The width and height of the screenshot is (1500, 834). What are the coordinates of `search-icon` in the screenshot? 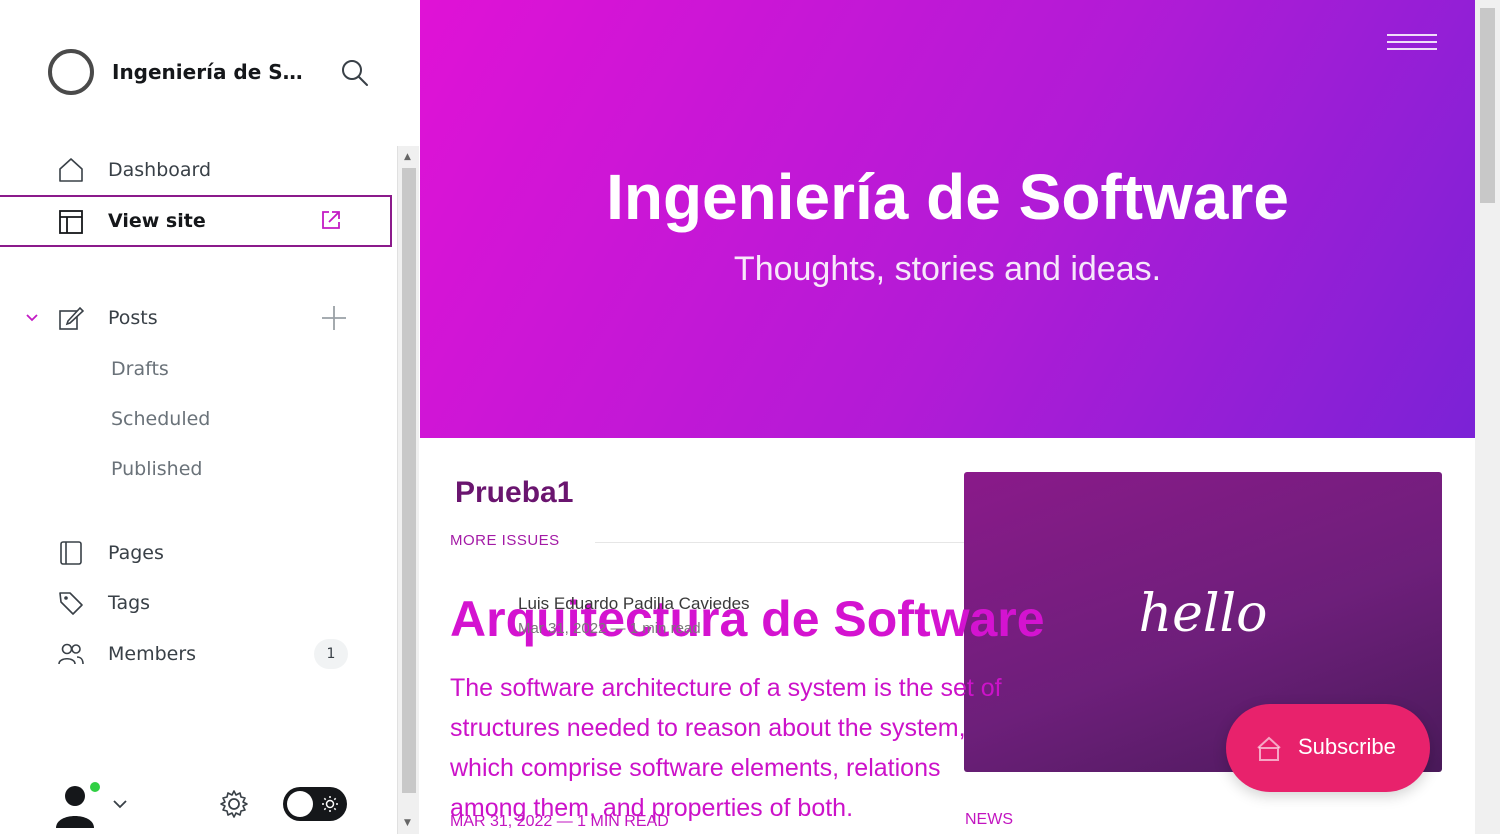 It's located at (355, 73).